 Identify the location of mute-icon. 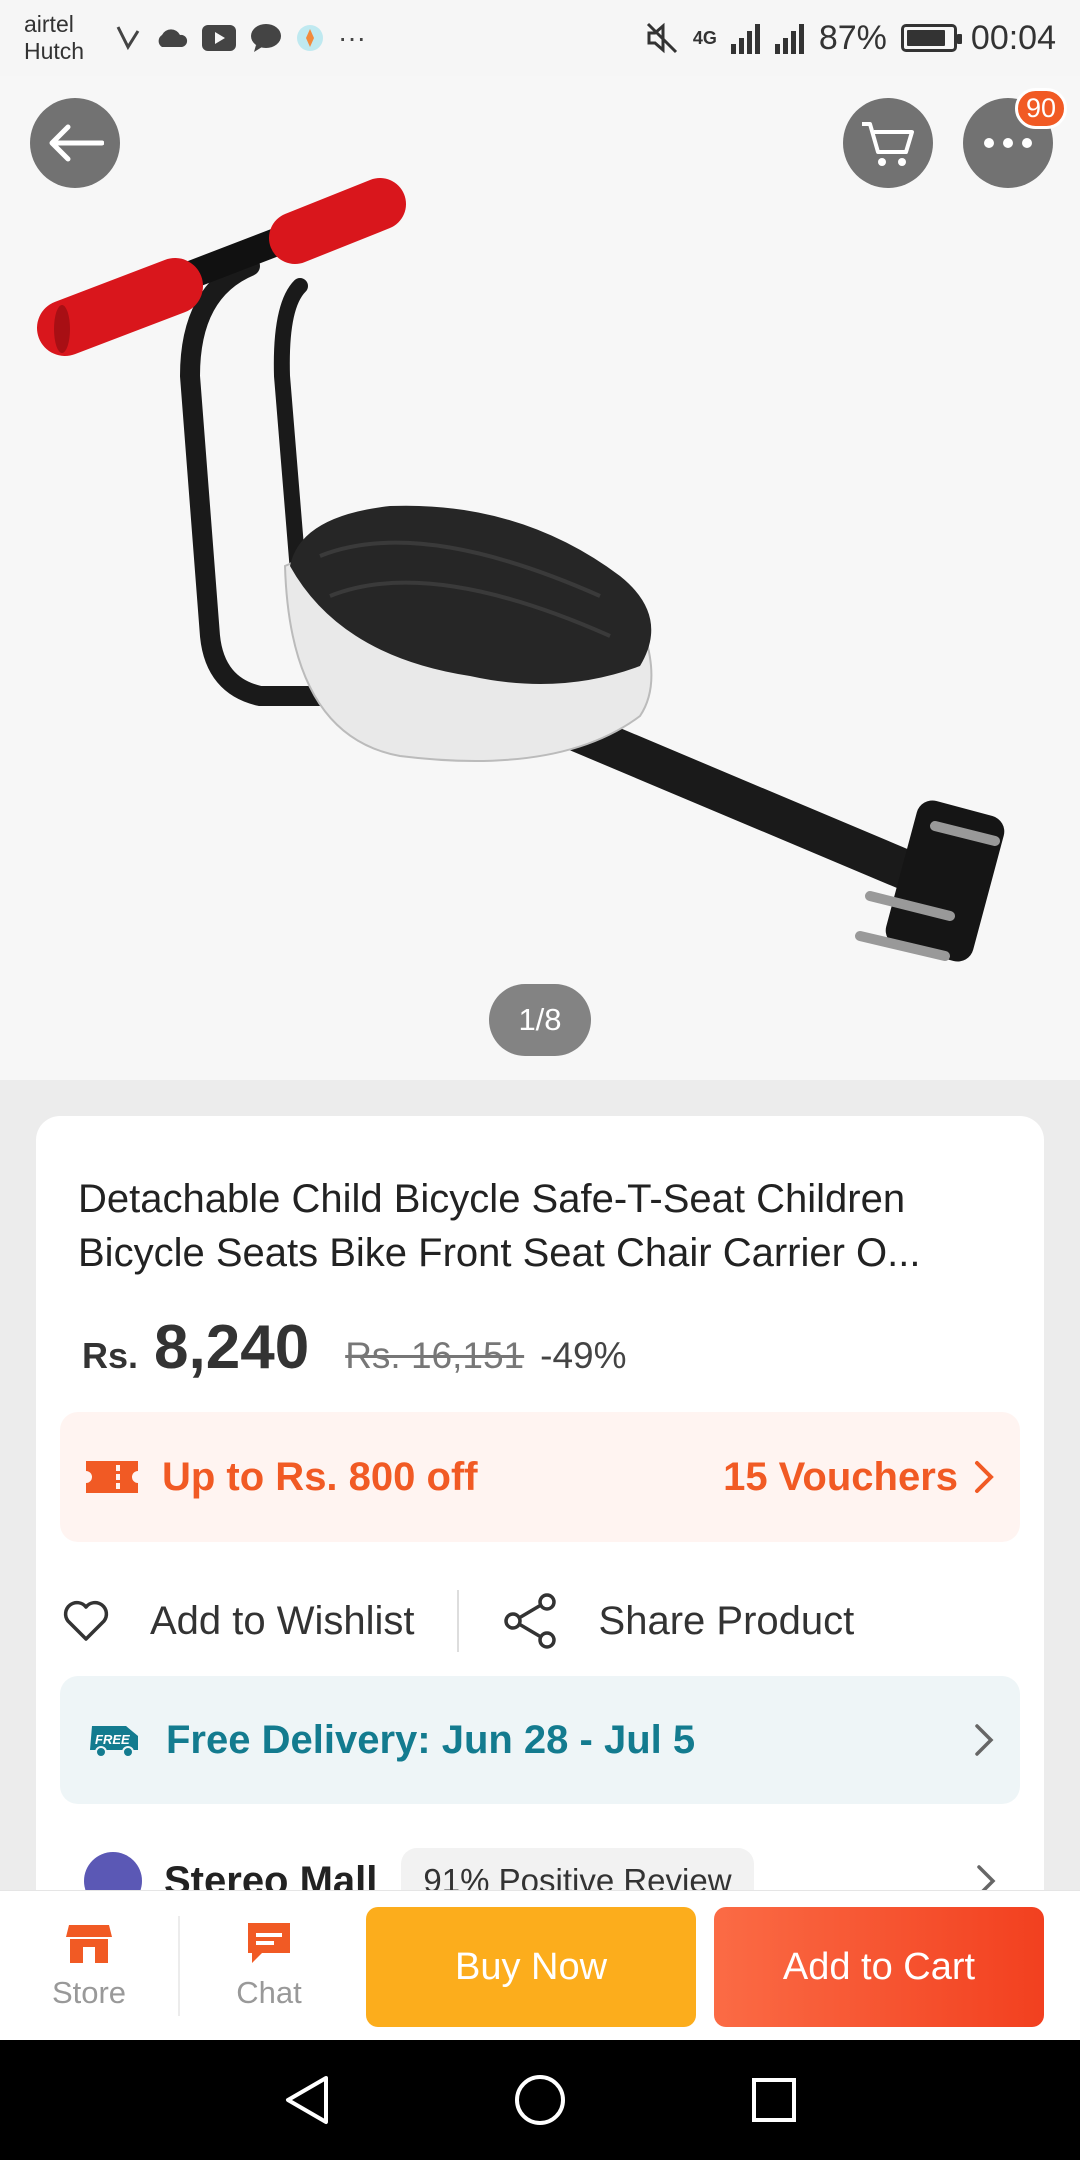
(661, 38).